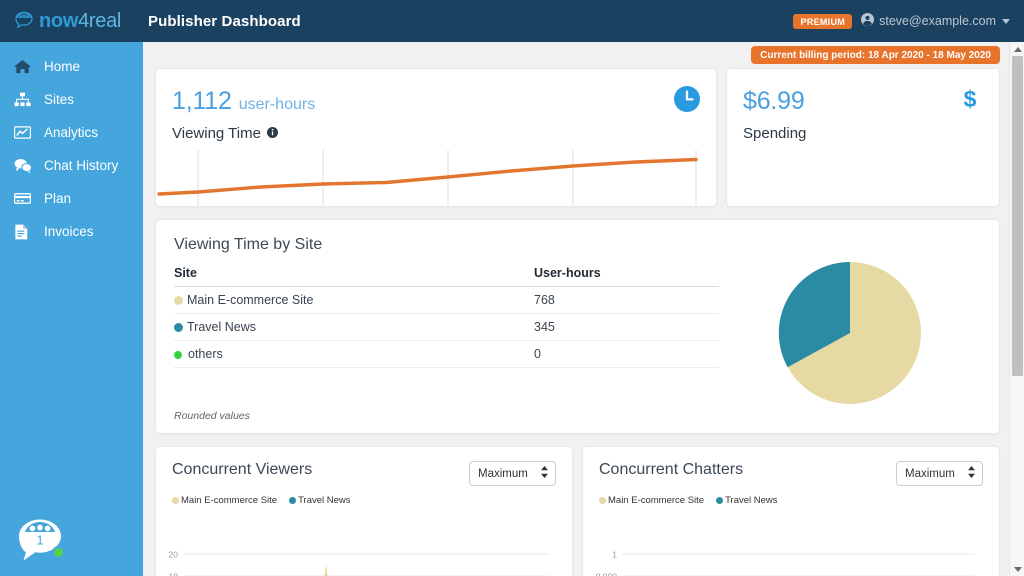 The image size is (1024, 576). Describe the element at coordinates (221, 327) in the screenshot. I see `site-name: Travel News` at that location.